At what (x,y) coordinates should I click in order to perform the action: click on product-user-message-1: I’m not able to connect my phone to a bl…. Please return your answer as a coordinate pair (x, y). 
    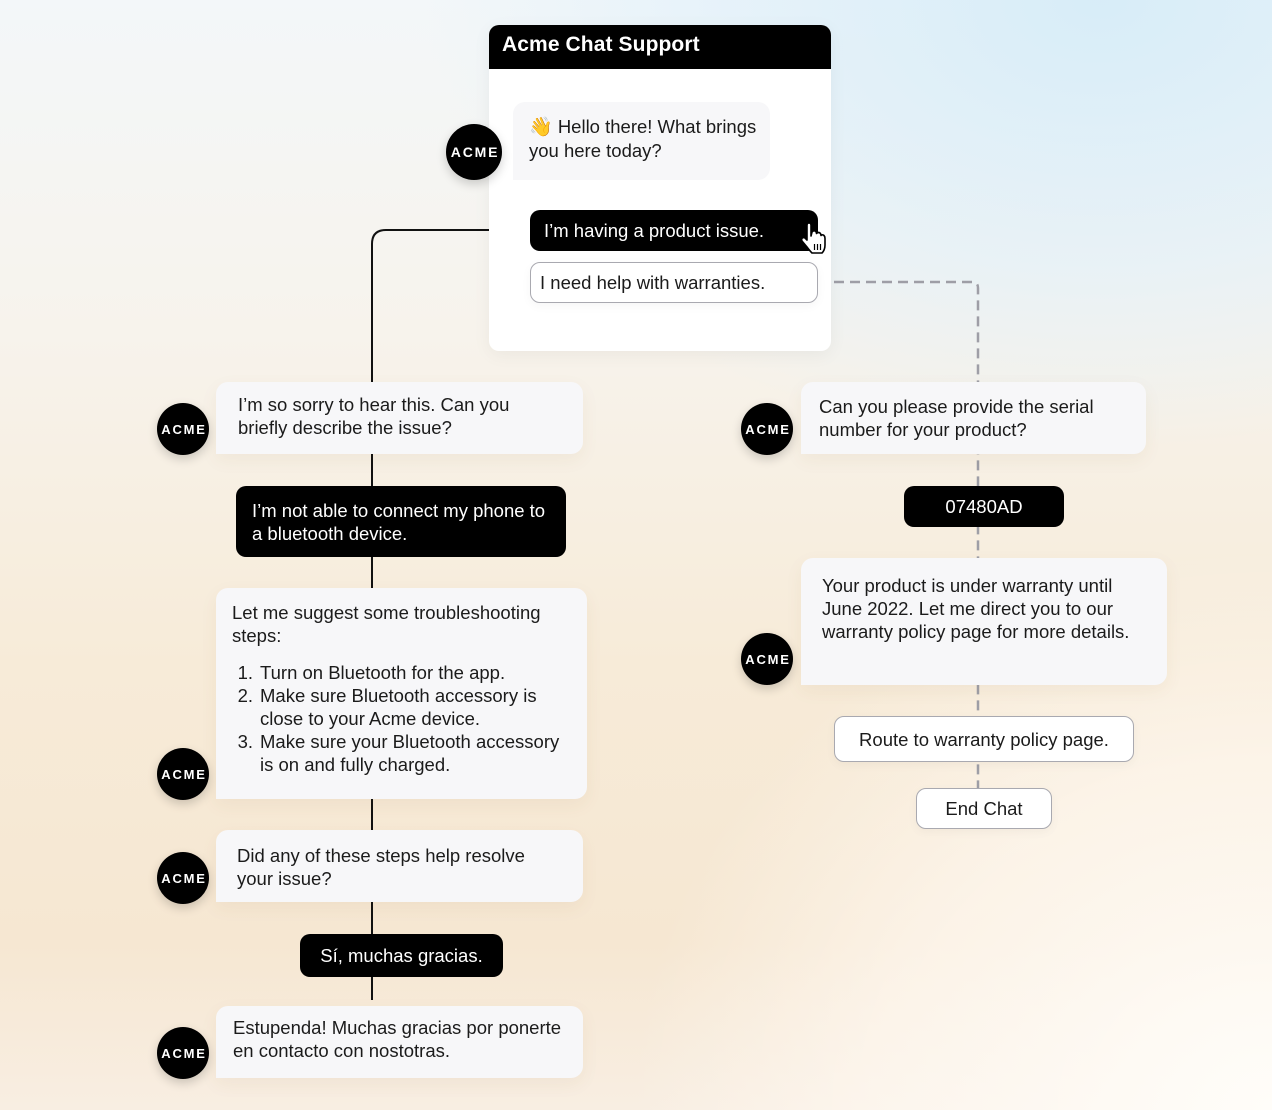
    Looking at the image, I should click on (401, 521).